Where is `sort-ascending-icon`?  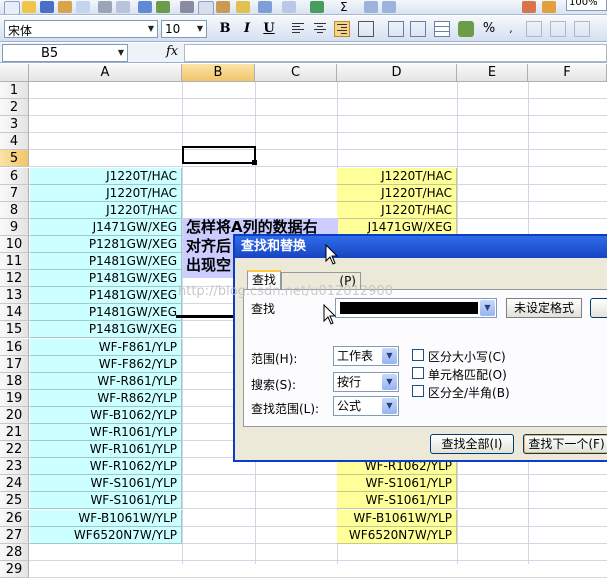
sort-ascending-icon is located at coordinates (371, 7).